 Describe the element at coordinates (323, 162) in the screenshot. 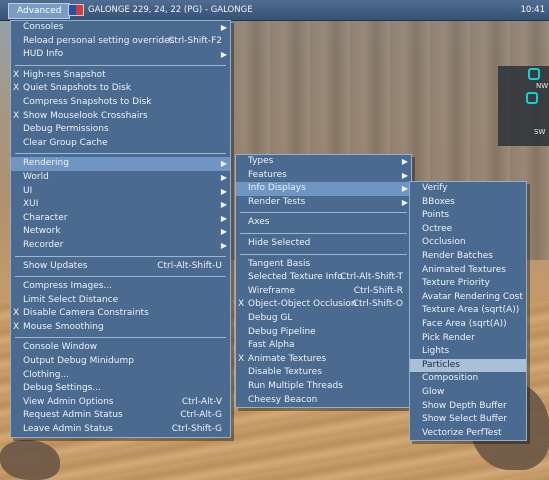

I see `menu-item-types: Types ▶` at that location.